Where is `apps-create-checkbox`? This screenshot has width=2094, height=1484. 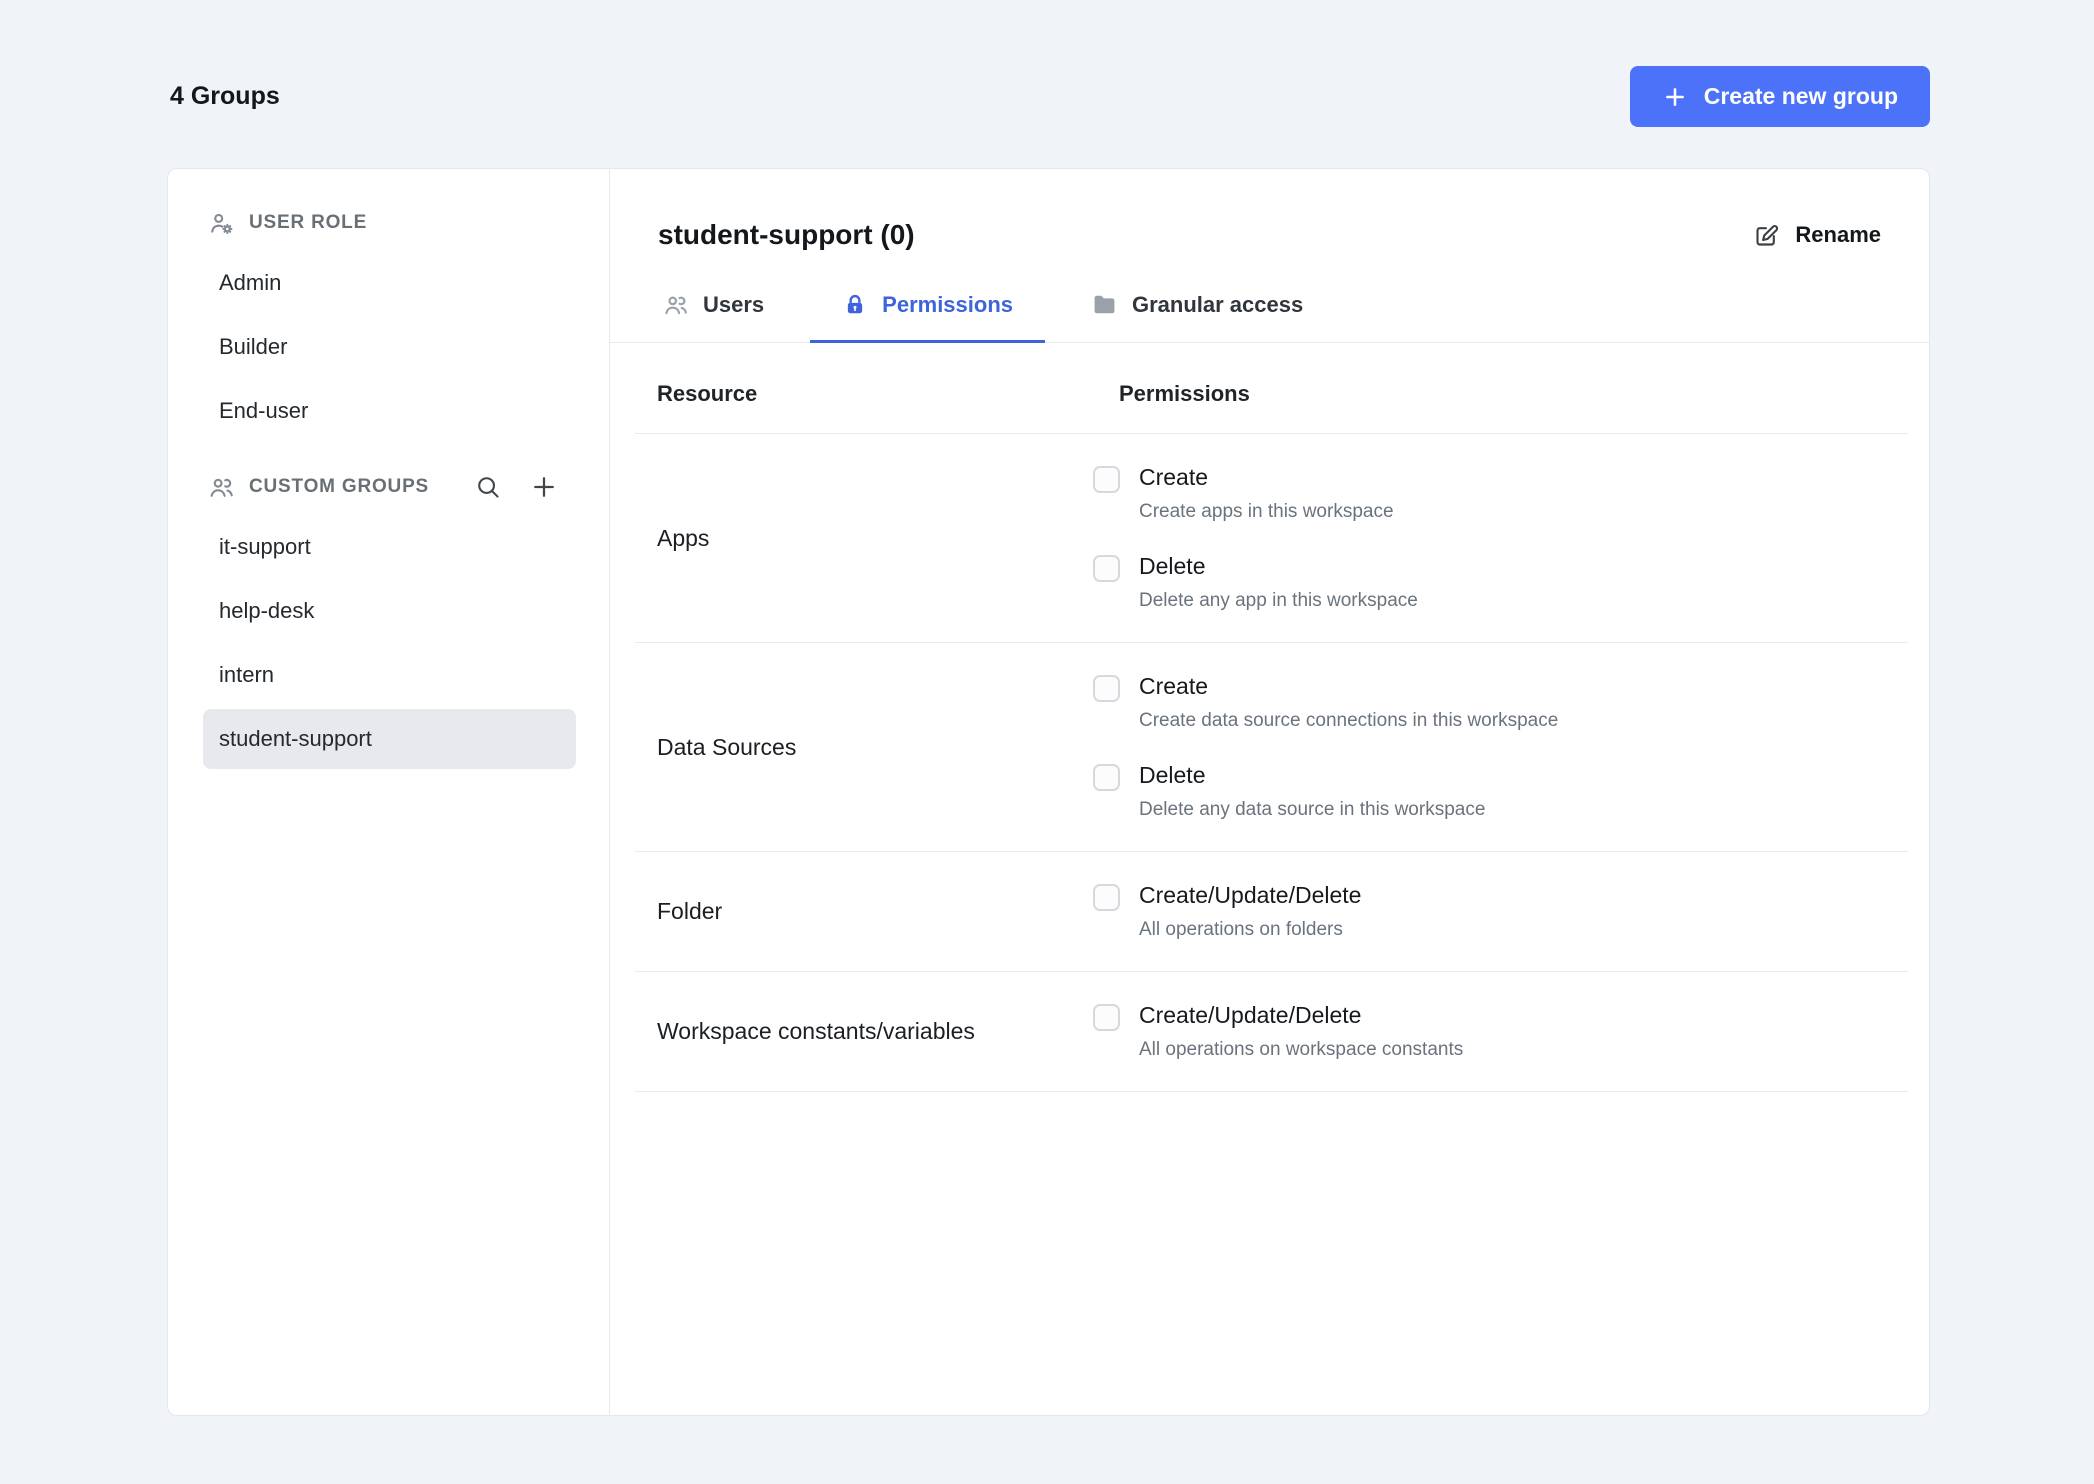
apps-create-checkbox is located at coordinates (1106, 479).